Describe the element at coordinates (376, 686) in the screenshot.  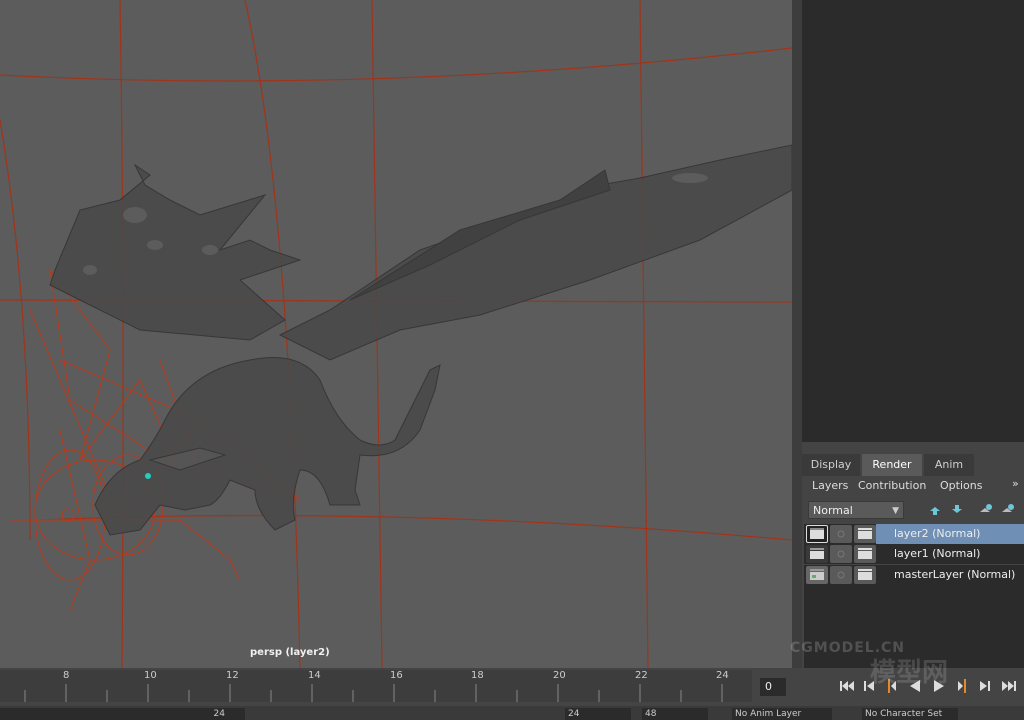
I see `timeline-ruler: 8 10 12 14 16 18 20 22 24` at that location.